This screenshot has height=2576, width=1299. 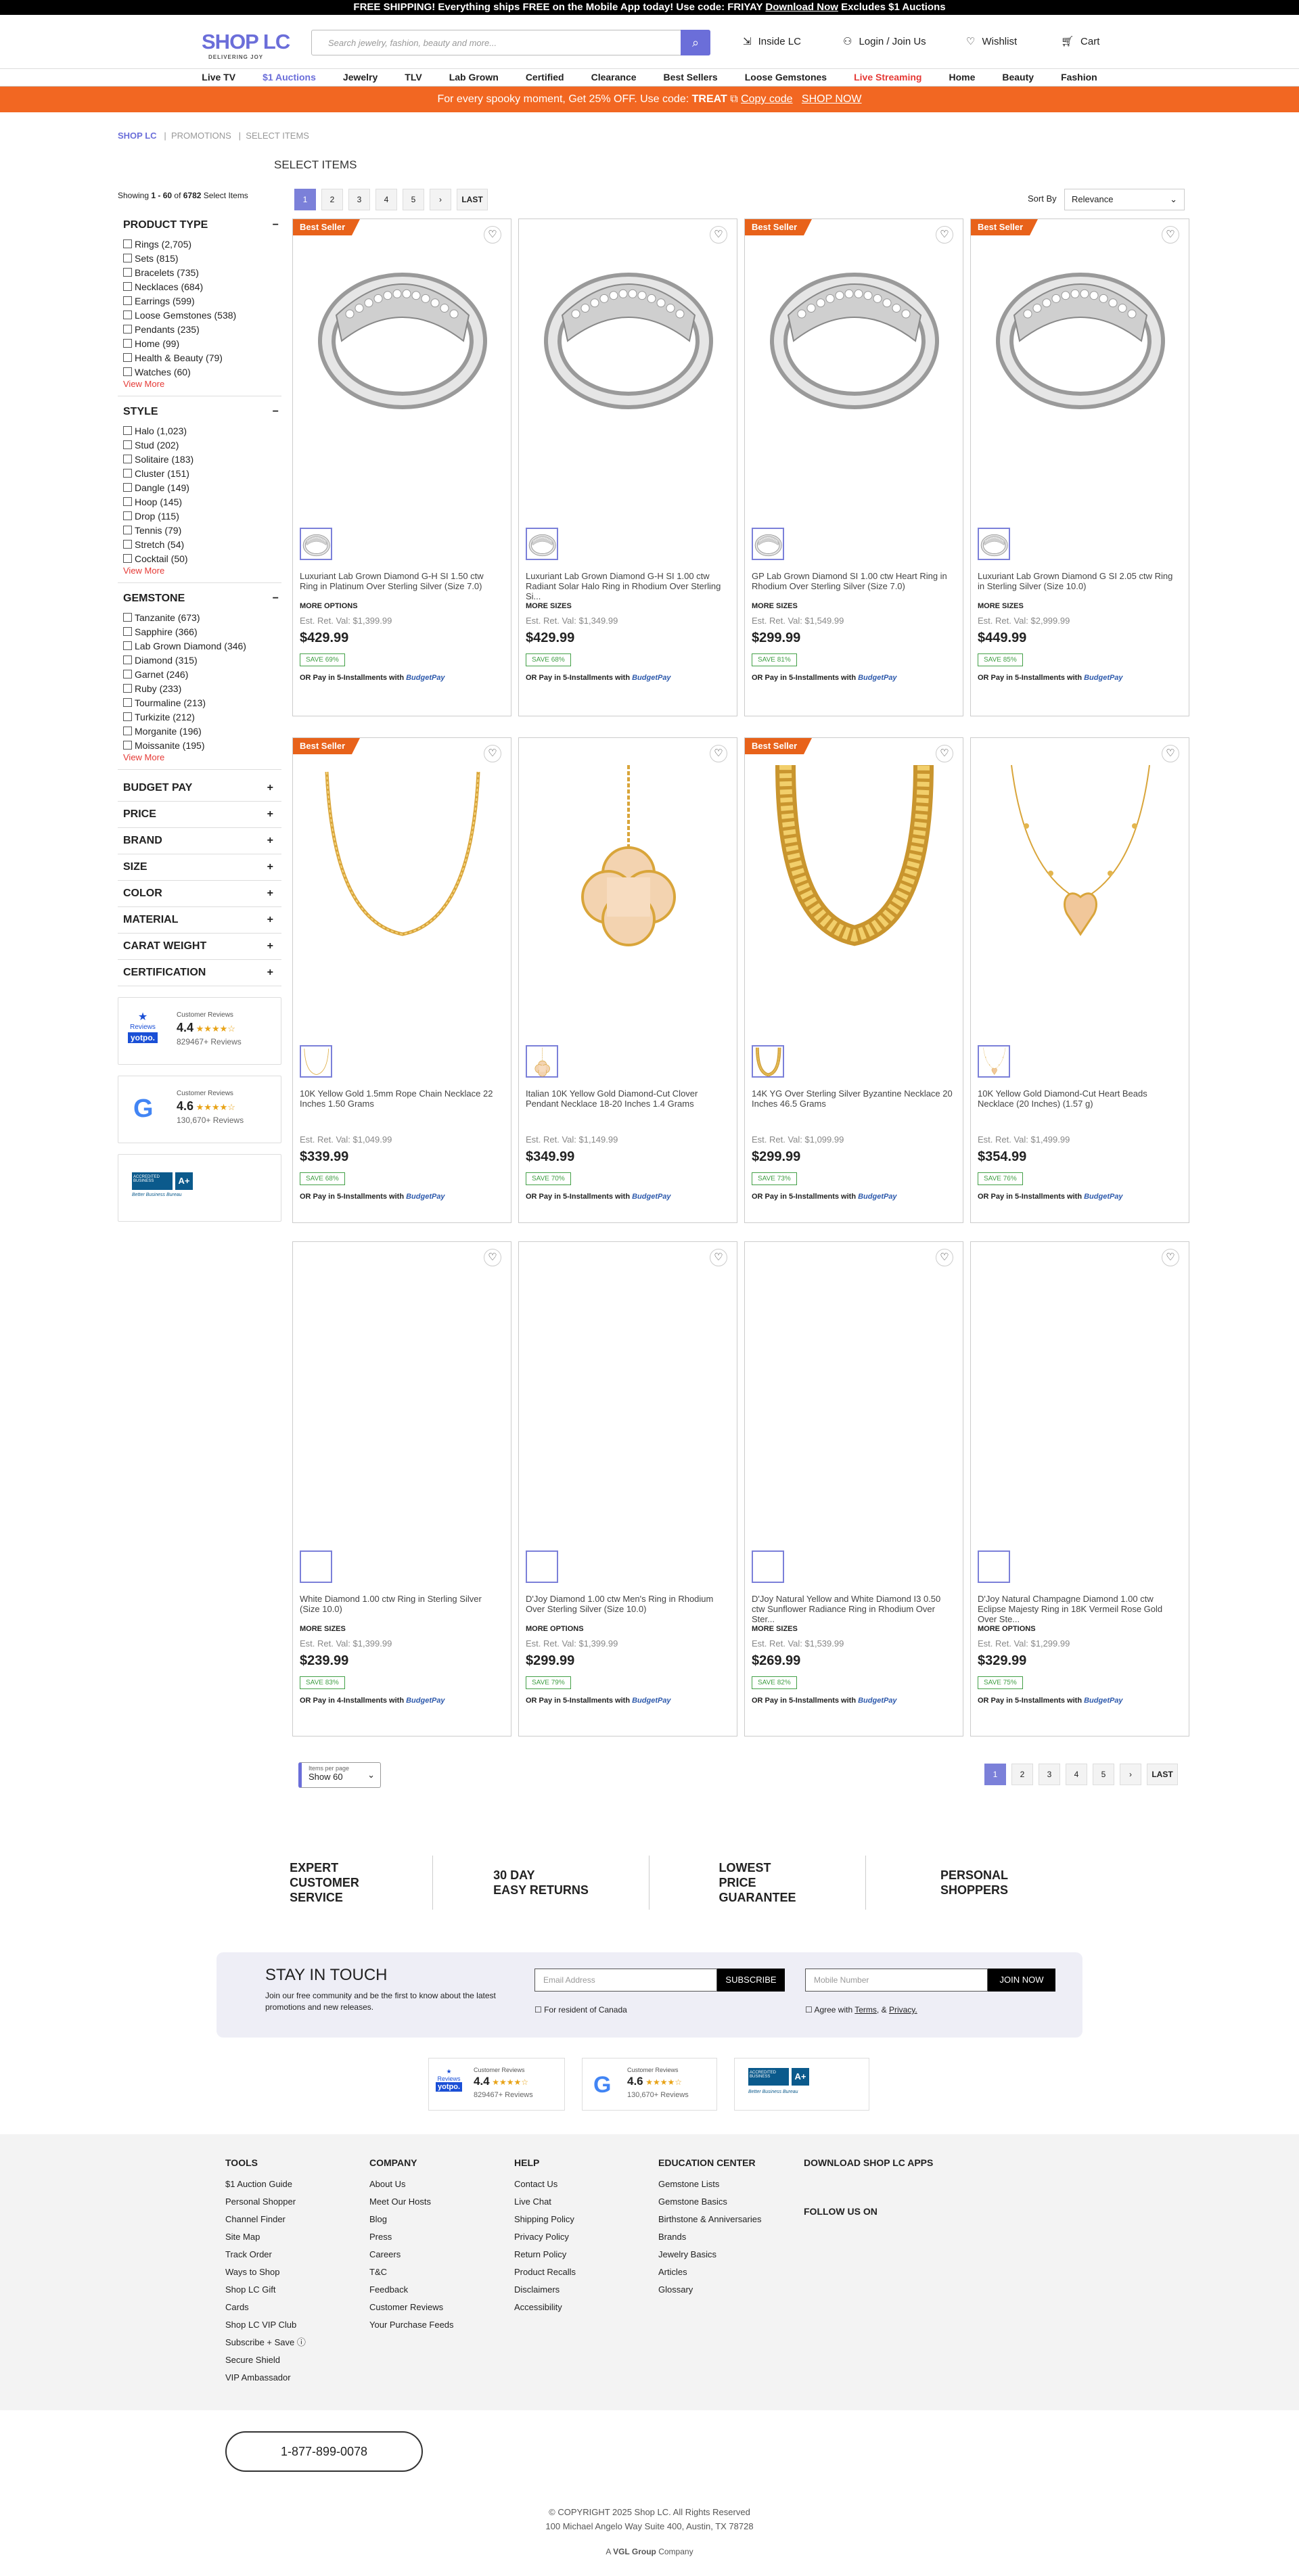 I want to click on terms-link: Terms, so click(x=865, y=2010).